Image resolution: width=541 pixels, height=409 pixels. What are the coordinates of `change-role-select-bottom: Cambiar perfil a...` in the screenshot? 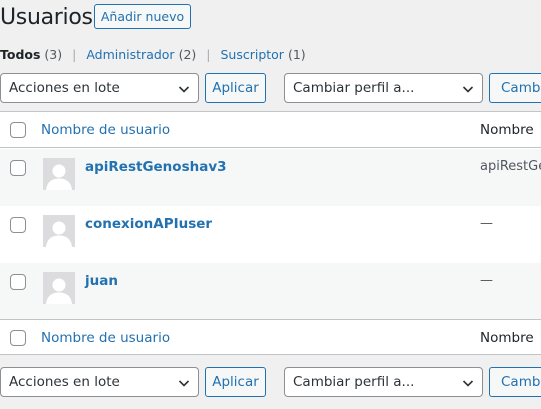 It's located at (383, 382).